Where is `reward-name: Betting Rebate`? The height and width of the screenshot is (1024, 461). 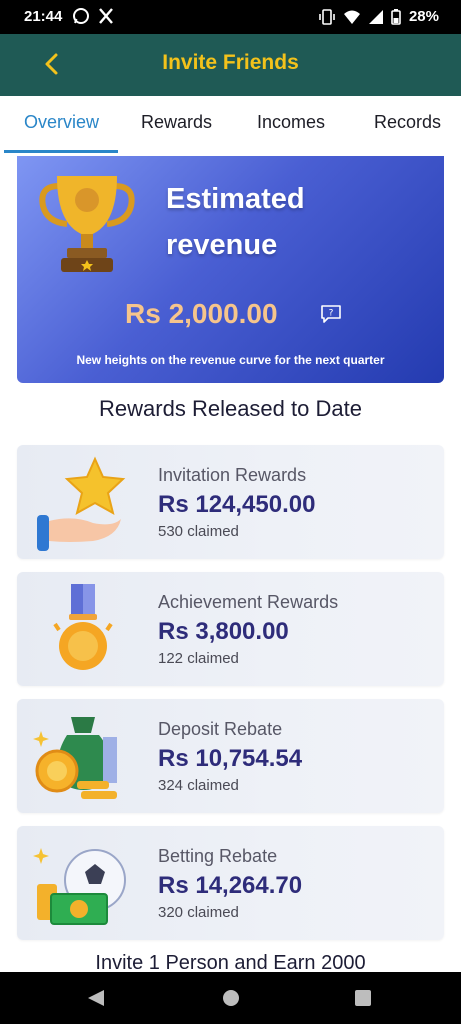
reward-name: Betting Rebate is located at coordinates (218, 856).